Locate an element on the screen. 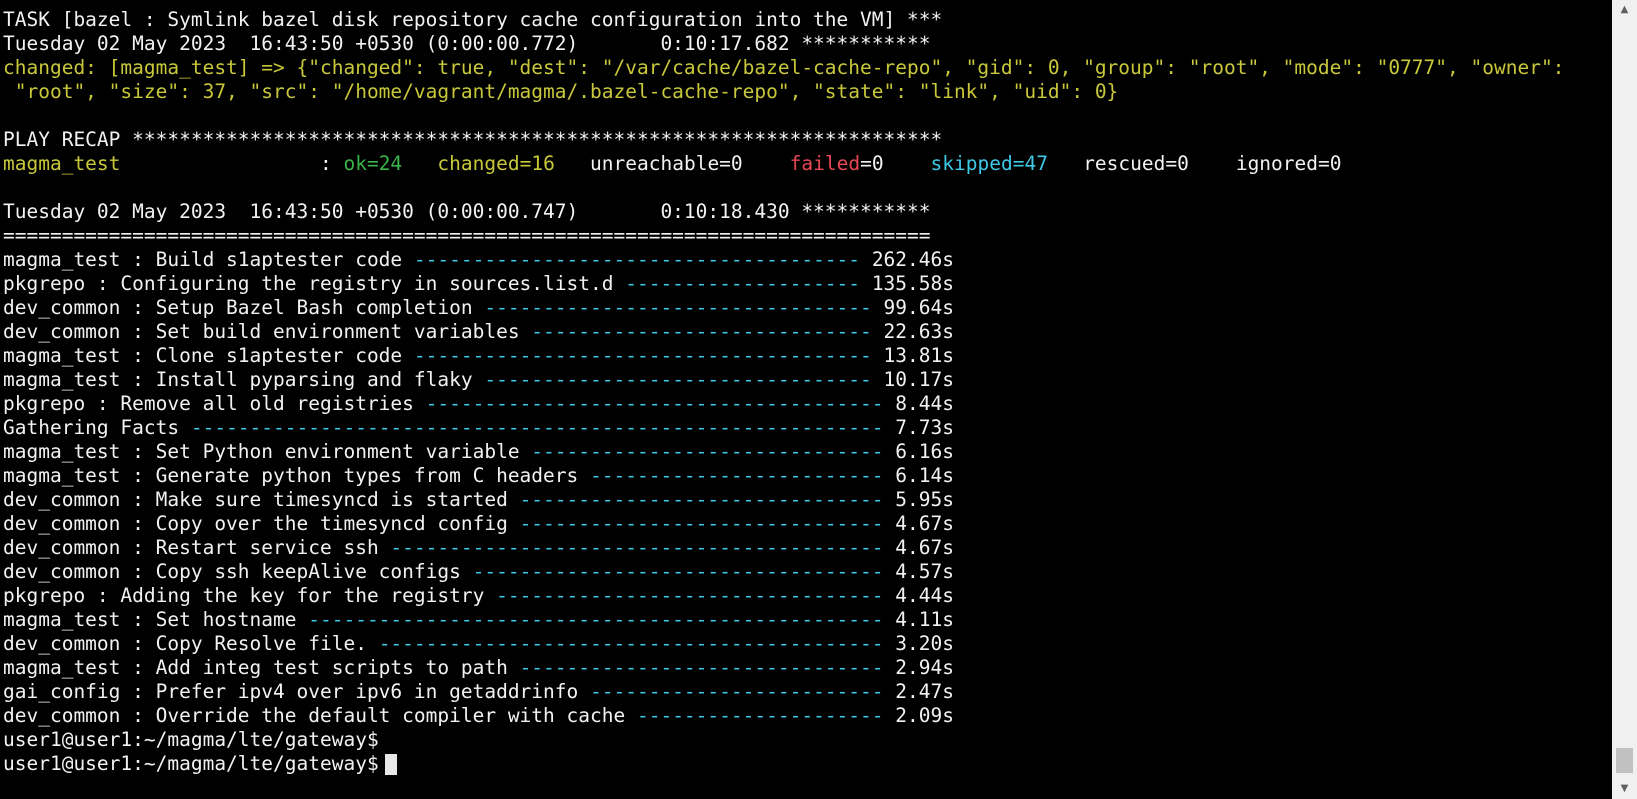 Image resolution: width=1637 pixels, height=799 pixels. recap-failed-label: failed is located at coordinates (825, 163).